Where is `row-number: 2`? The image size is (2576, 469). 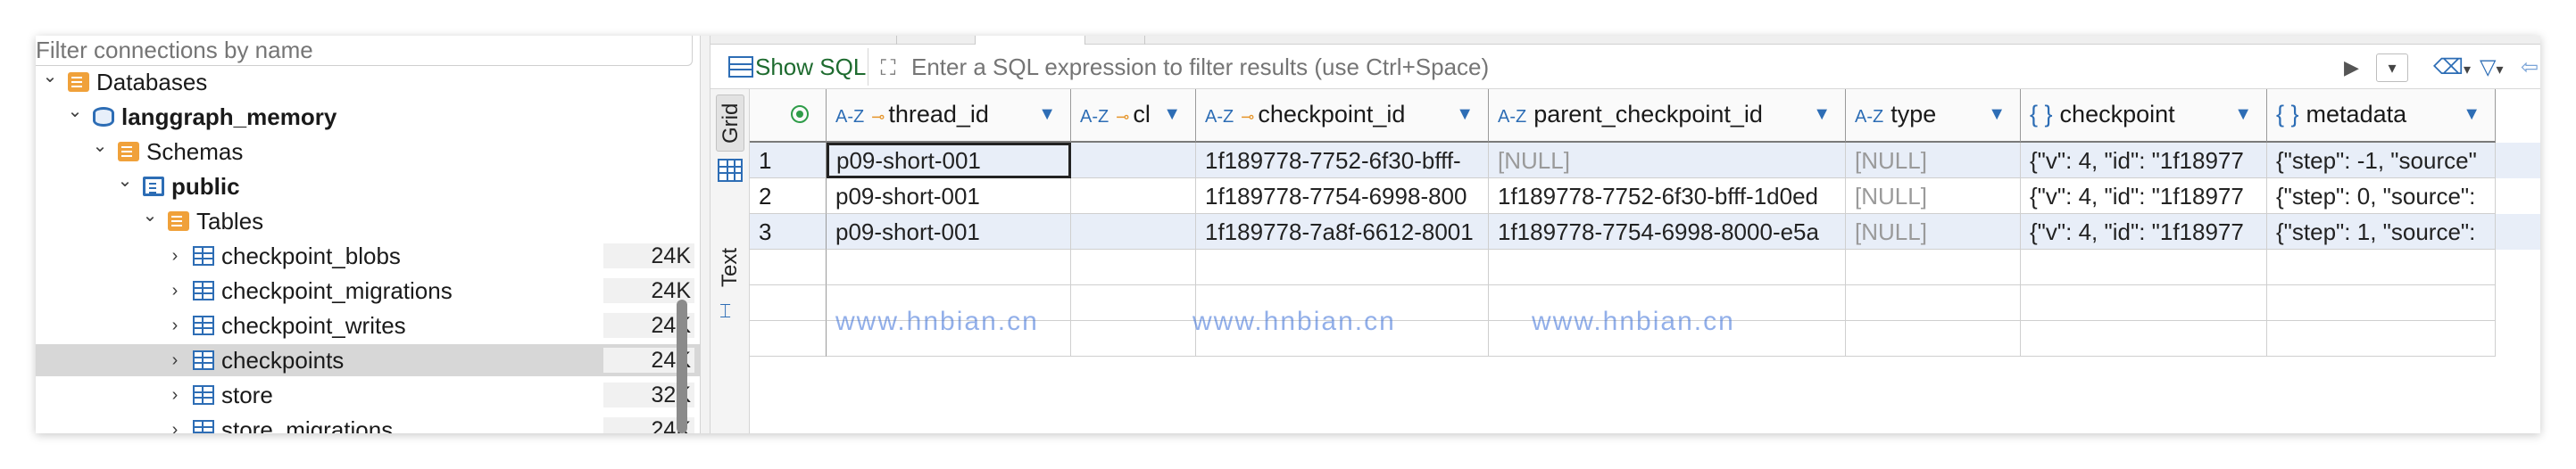
row-number: 2 is located at coordinates (788, 196).